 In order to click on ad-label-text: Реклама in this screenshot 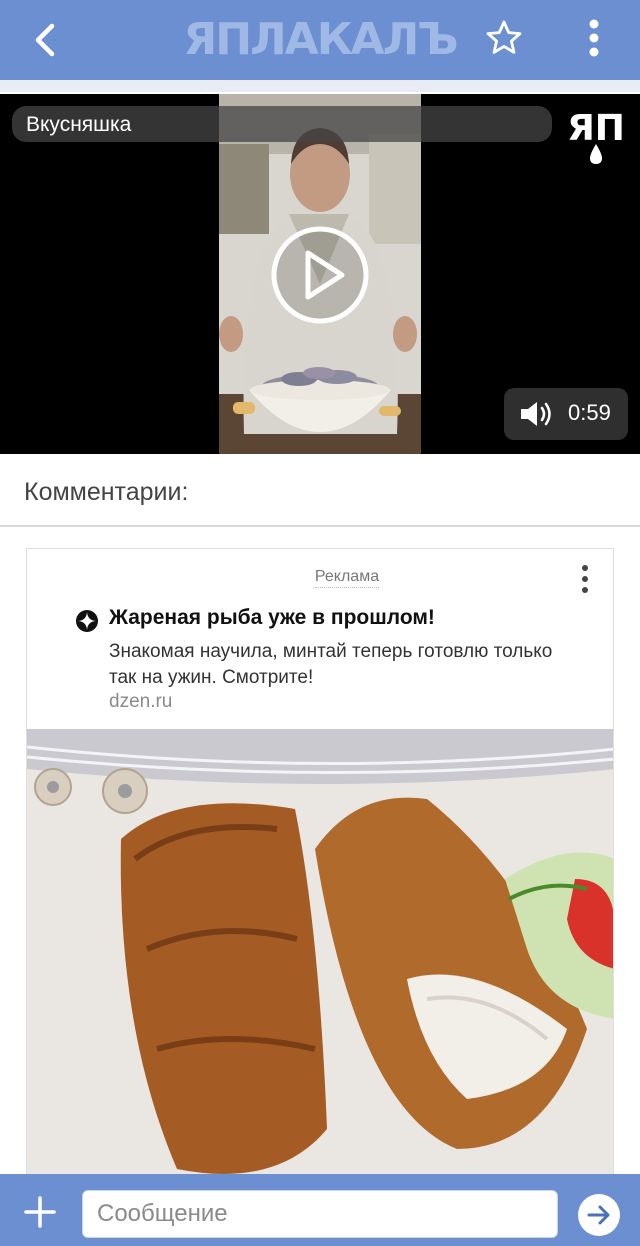, I will do `click(347, 578)`.